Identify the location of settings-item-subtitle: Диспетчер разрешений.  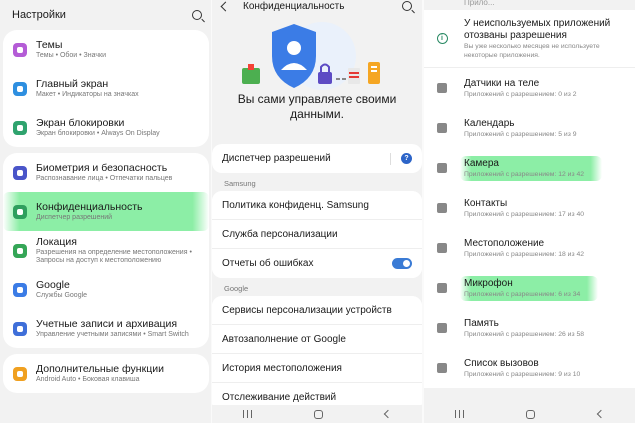
(74, 217).